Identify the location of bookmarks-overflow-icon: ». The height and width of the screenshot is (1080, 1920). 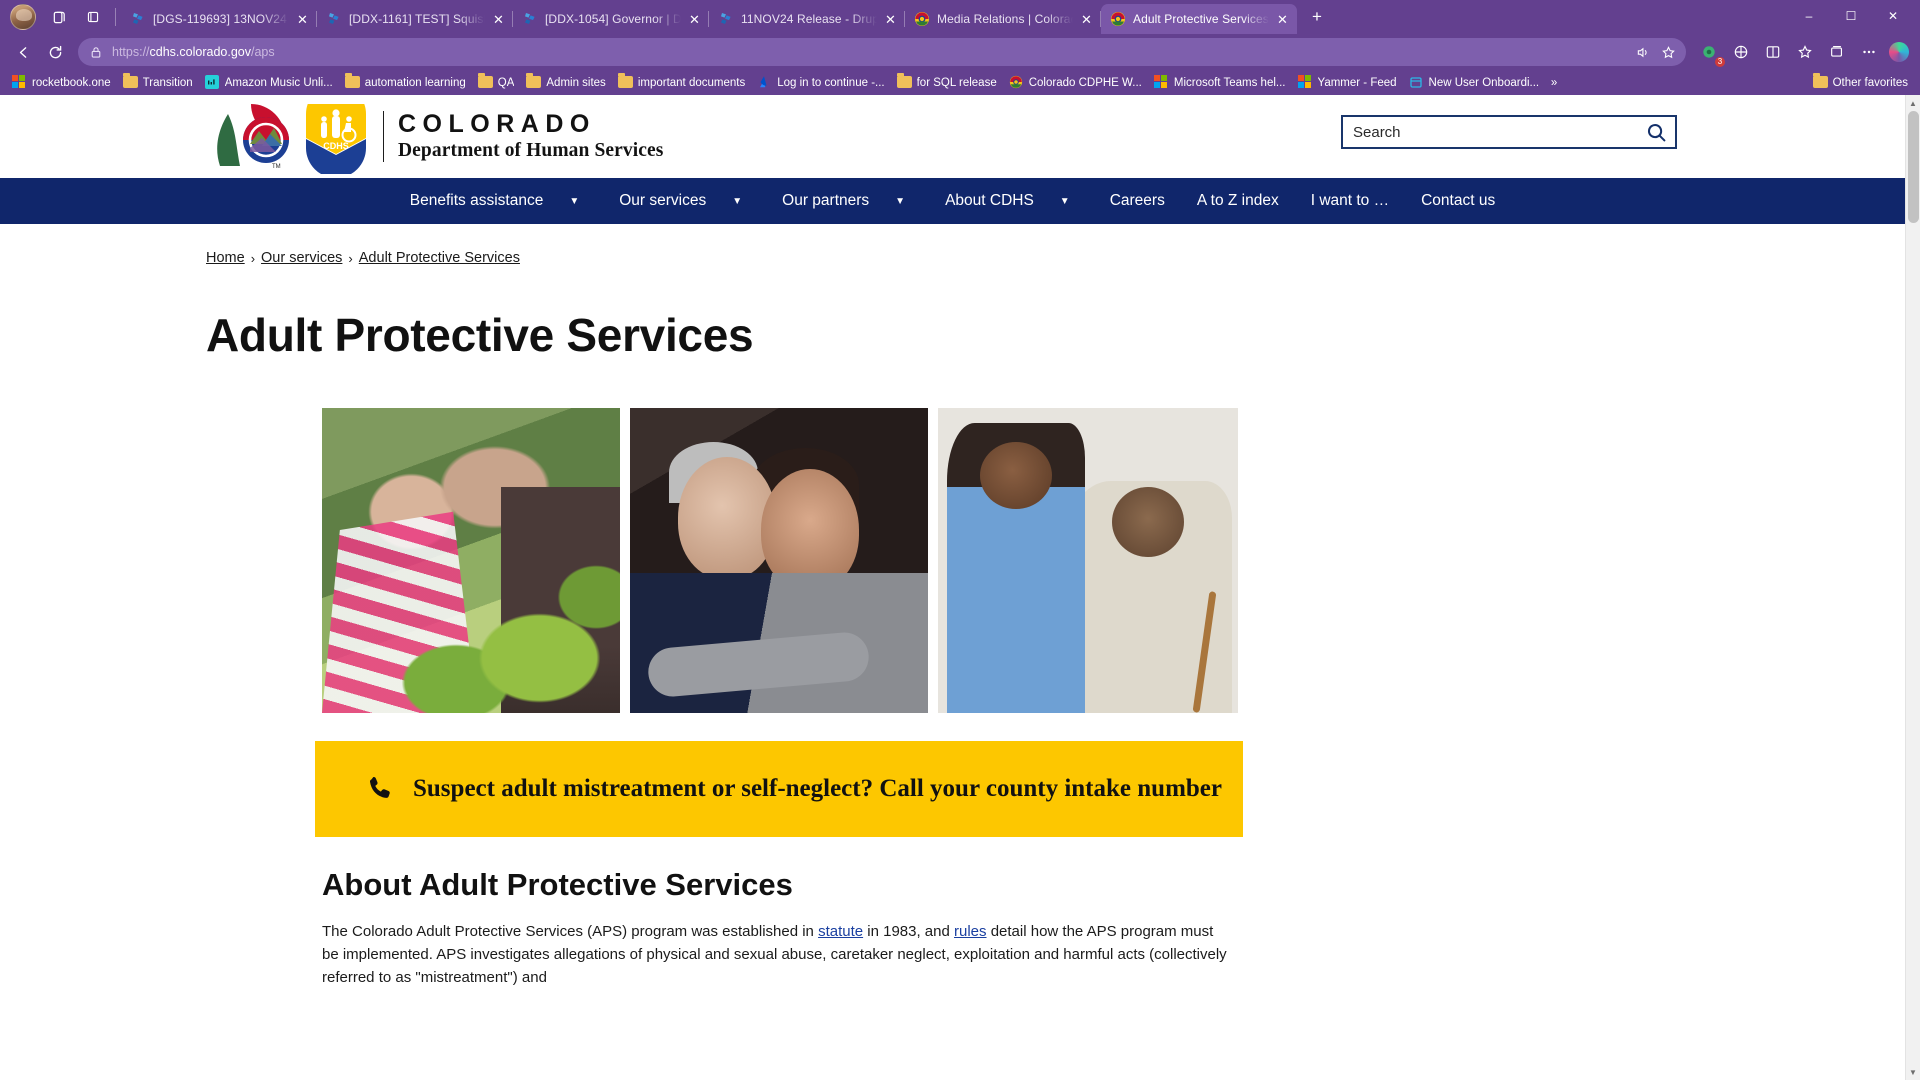
(1554, 83).